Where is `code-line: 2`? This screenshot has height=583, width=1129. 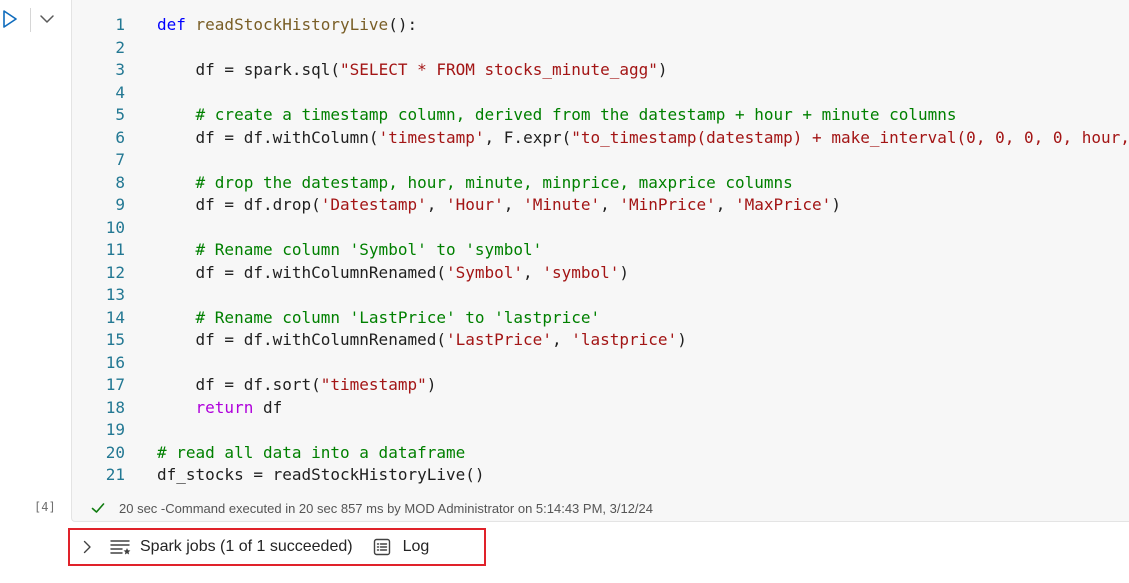 code-line: 2 is located at coordinates (600, 48).